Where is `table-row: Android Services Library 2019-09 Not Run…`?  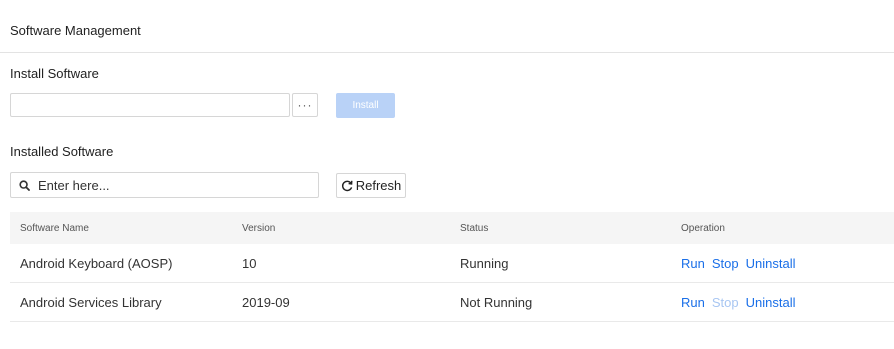 table-row: Android Services Library 2019-09 Not Run… is located at coordinates (452, 302).